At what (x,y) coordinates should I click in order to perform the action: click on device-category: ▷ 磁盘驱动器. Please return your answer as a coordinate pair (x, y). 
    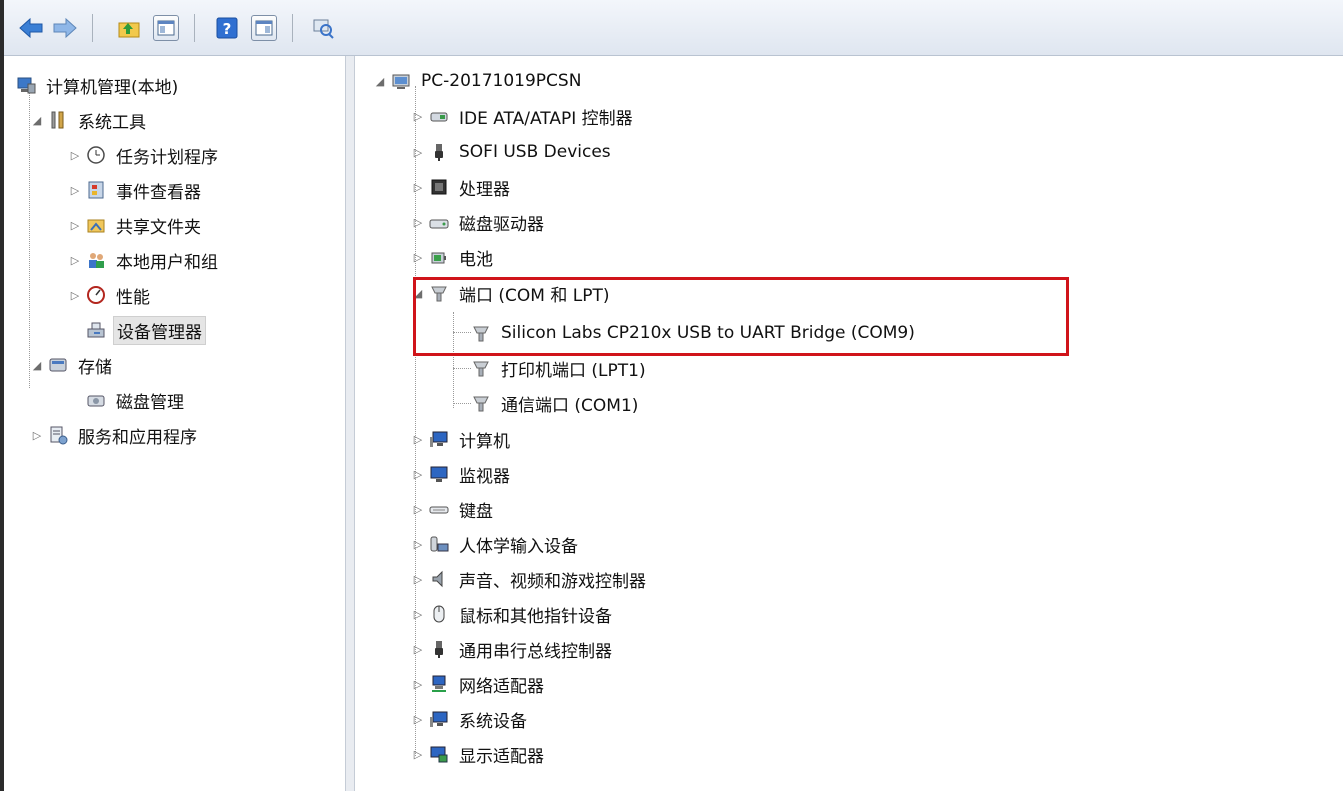
    Looking at the image, I should click on (479, 222).